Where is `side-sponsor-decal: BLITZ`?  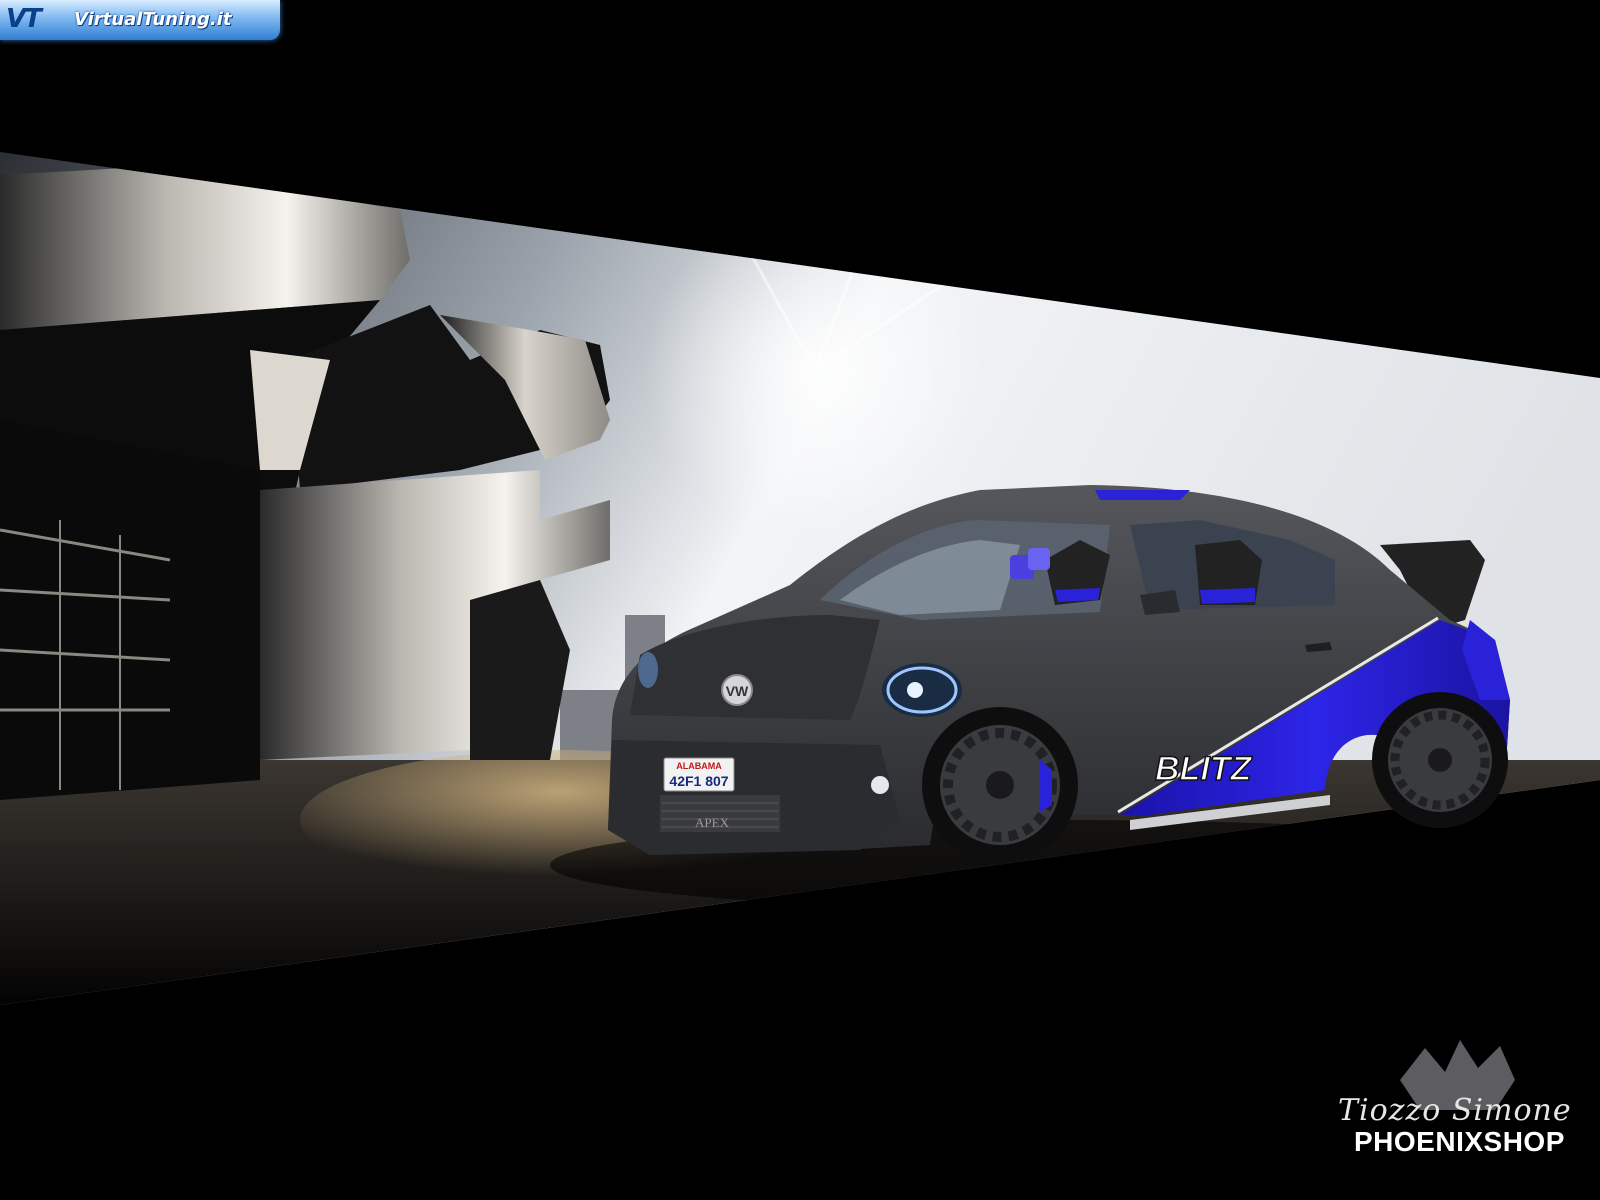
side-sponsor-decal: BLITZ is located at coordinates (1204, 769).